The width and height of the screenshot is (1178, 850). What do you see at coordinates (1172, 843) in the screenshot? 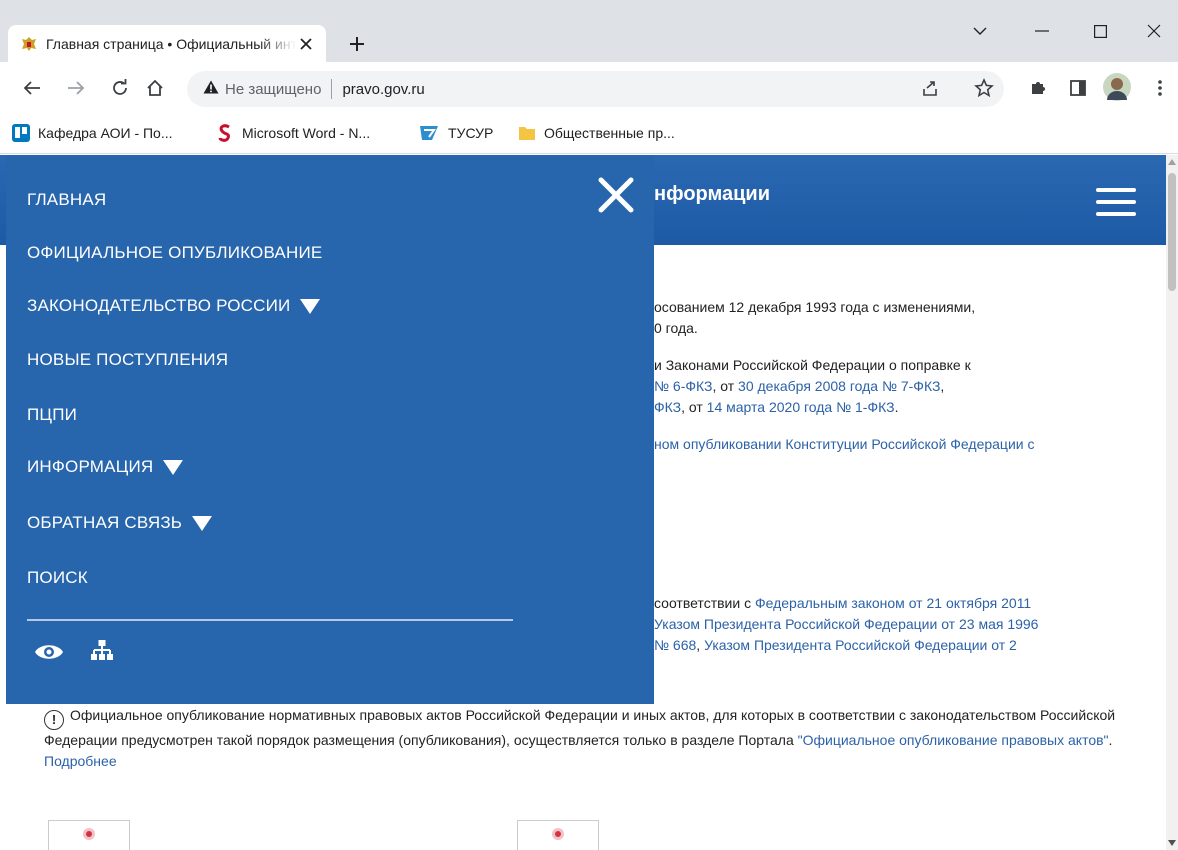
I see `scroll-down-arrow-icon` at bounding box center [1172, 843].